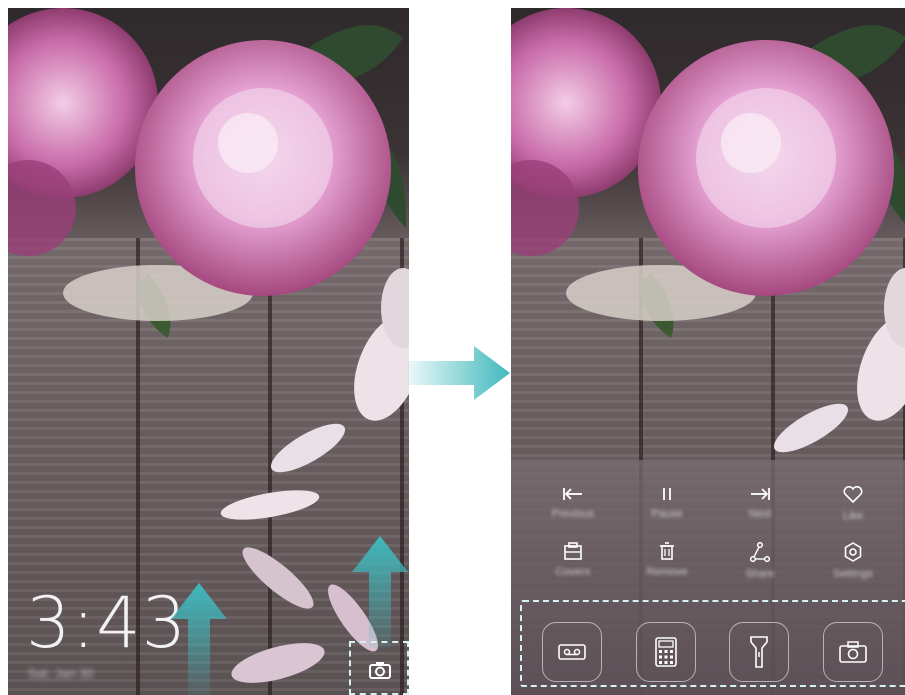 This screenshot has height=695, width=905. What do you see at coordinates (853, 495) in the screenshot?
I see `heart-icon` at bounding box center [853, 495].